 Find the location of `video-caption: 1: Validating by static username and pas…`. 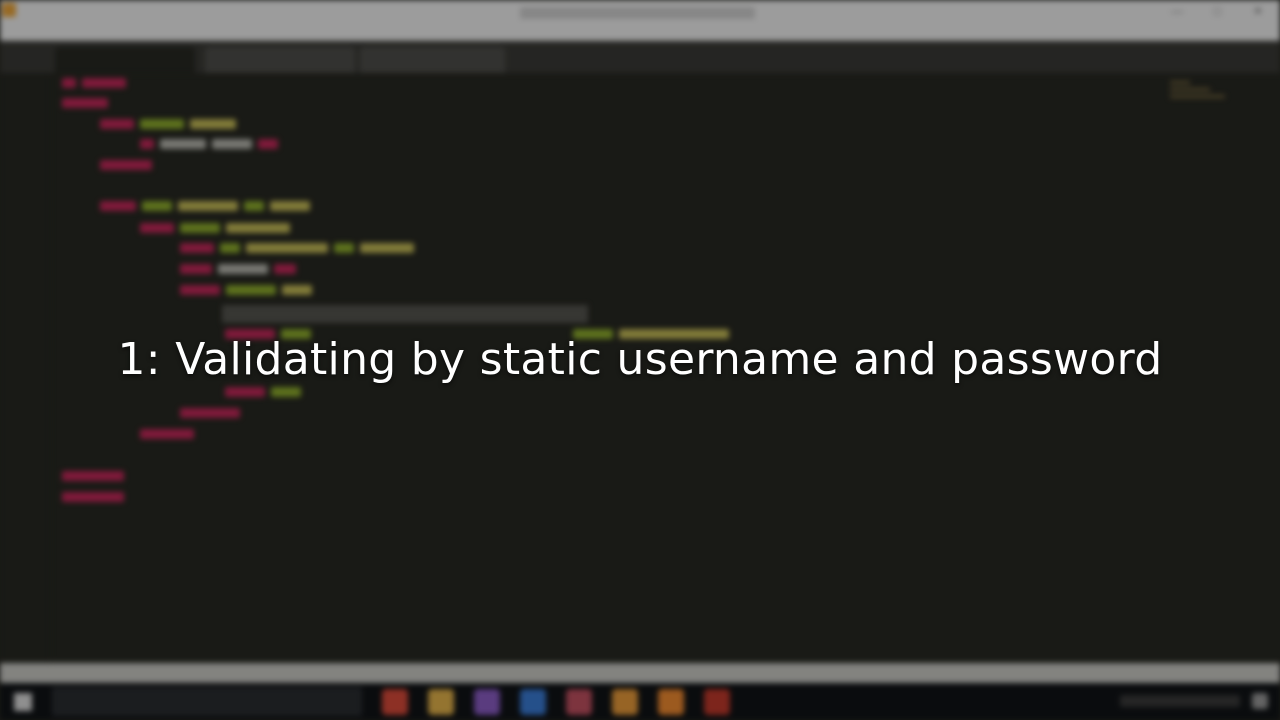

video-caption: 1: Validating by static username and pas… is located at coordinates (640, 359).